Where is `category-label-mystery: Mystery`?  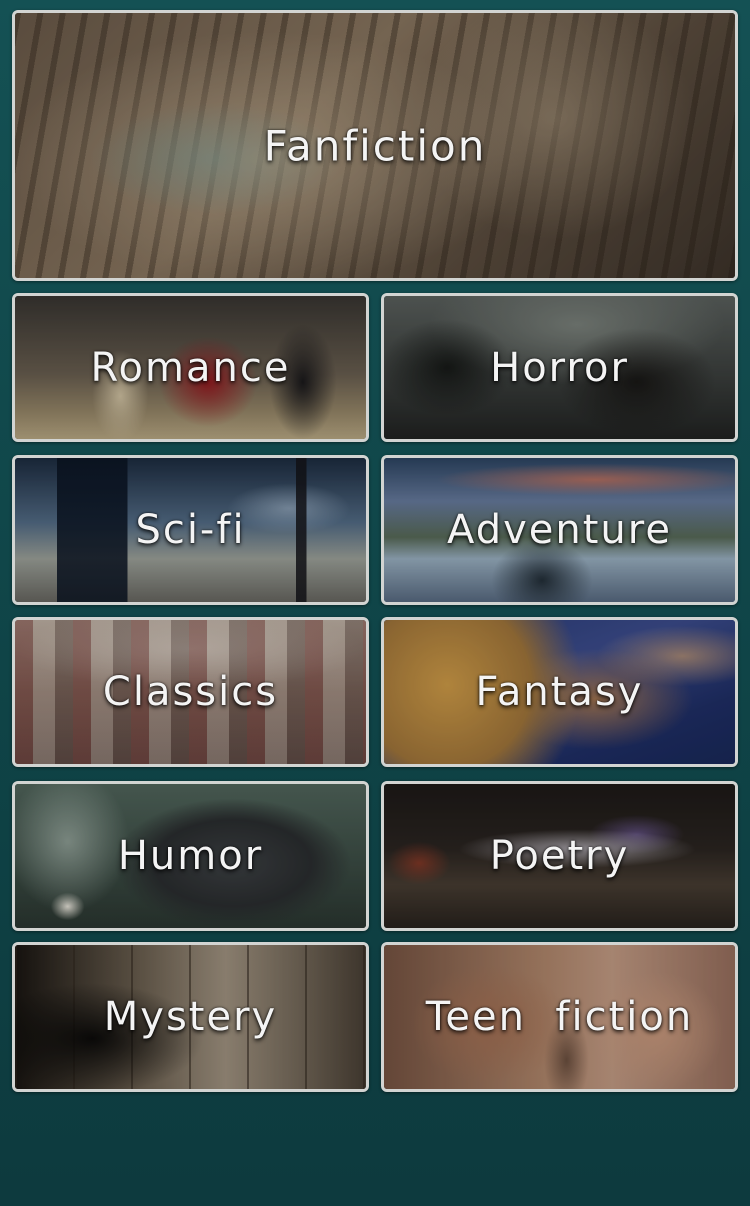 category-label-mystery: Mystery is located at coordinates (190, 1017).